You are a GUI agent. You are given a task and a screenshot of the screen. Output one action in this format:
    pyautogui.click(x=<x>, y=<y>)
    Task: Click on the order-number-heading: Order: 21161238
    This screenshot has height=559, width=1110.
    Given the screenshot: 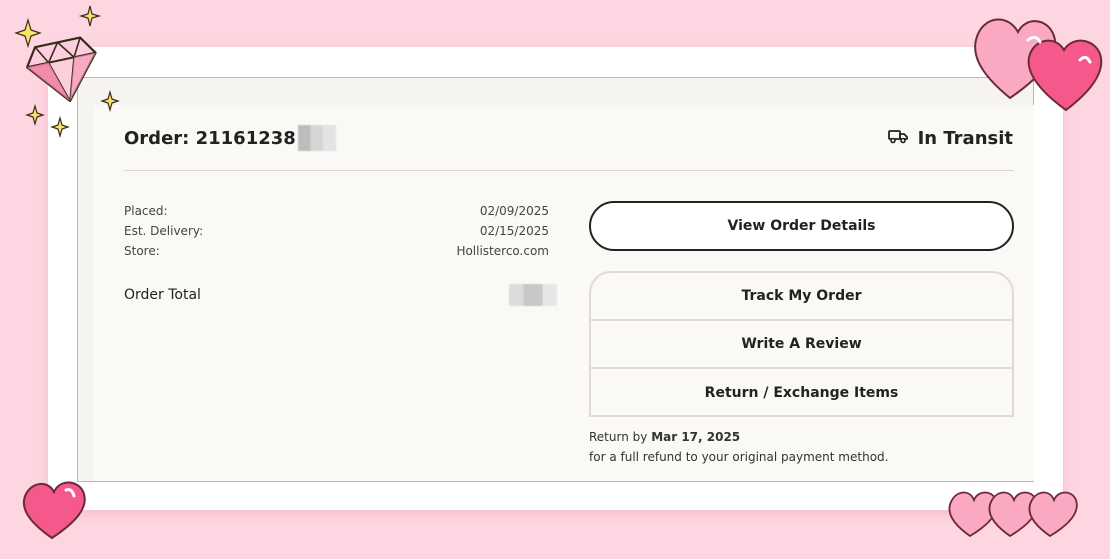 What is the action you would take?
    pyautogui.click(x=230, y=138)
    